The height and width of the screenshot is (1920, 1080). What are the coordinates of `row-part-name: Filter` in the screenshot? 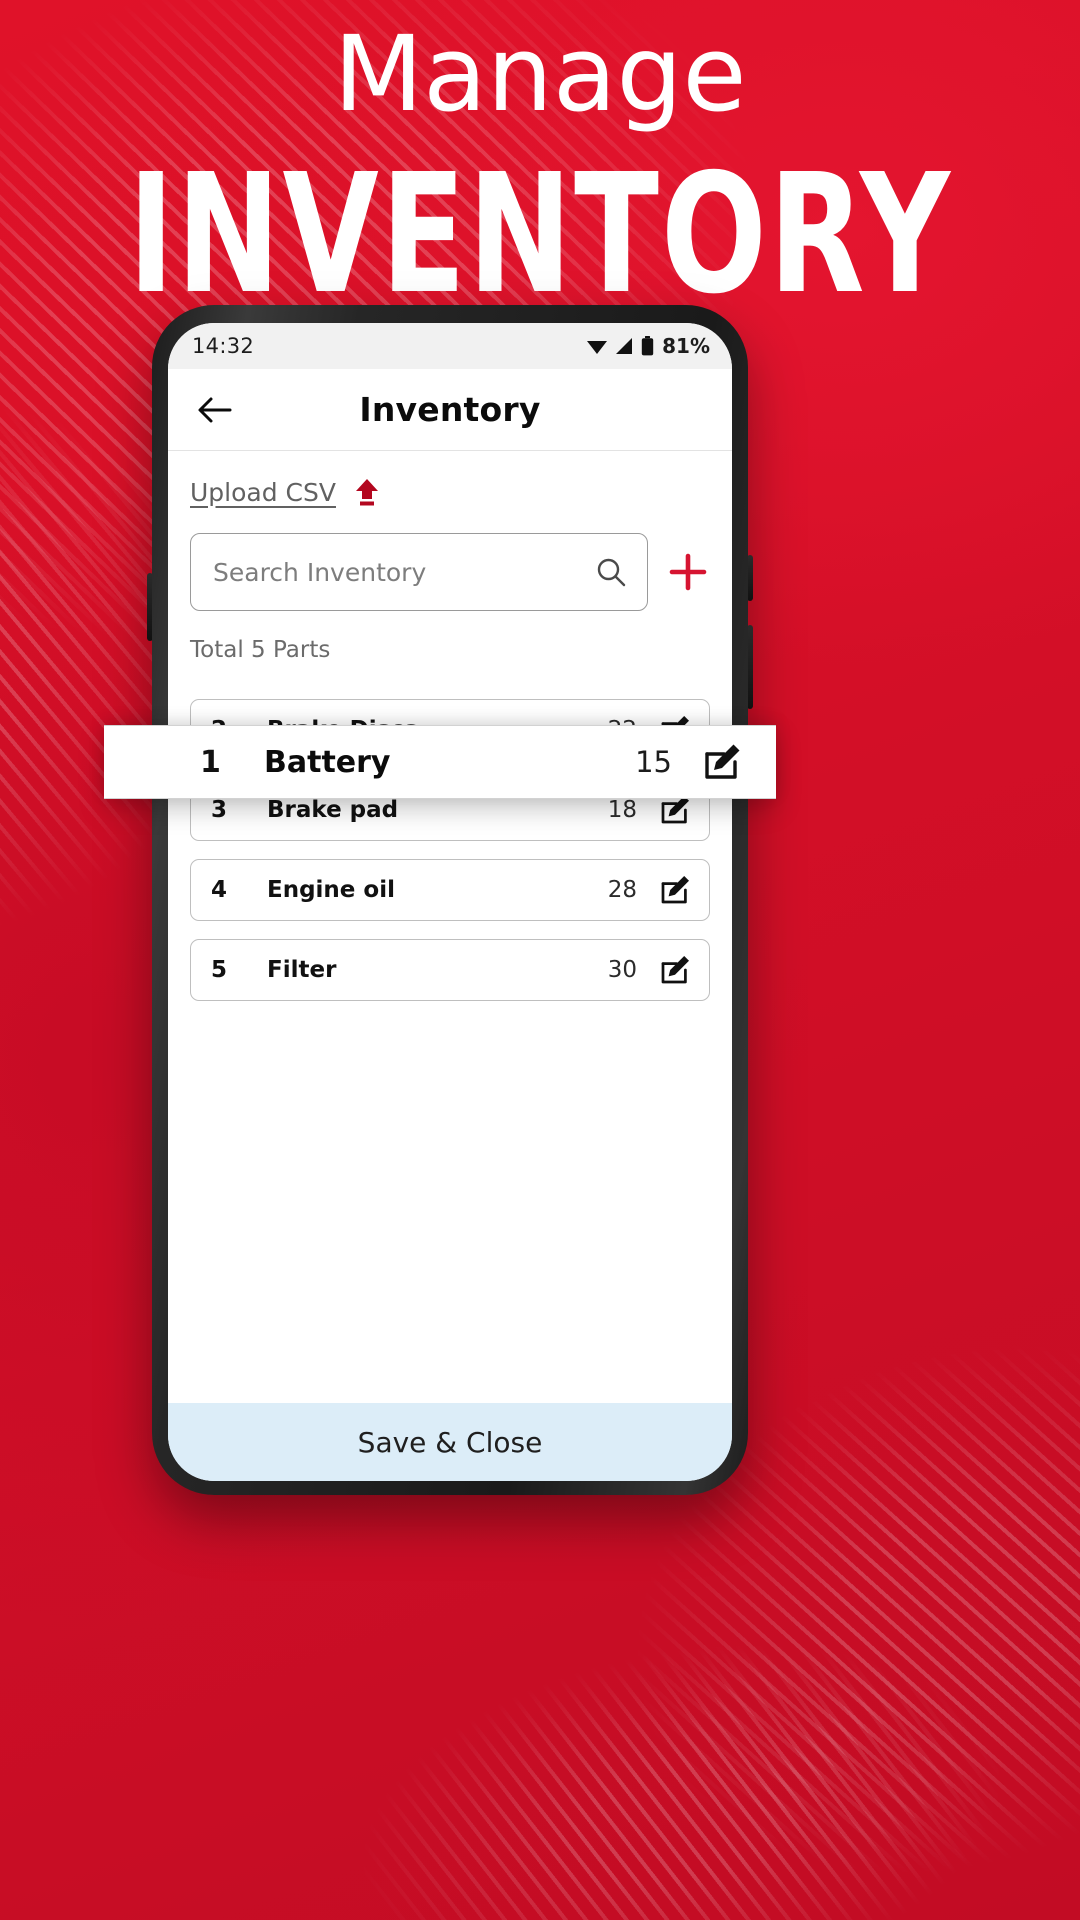 It's located at (302, 970).